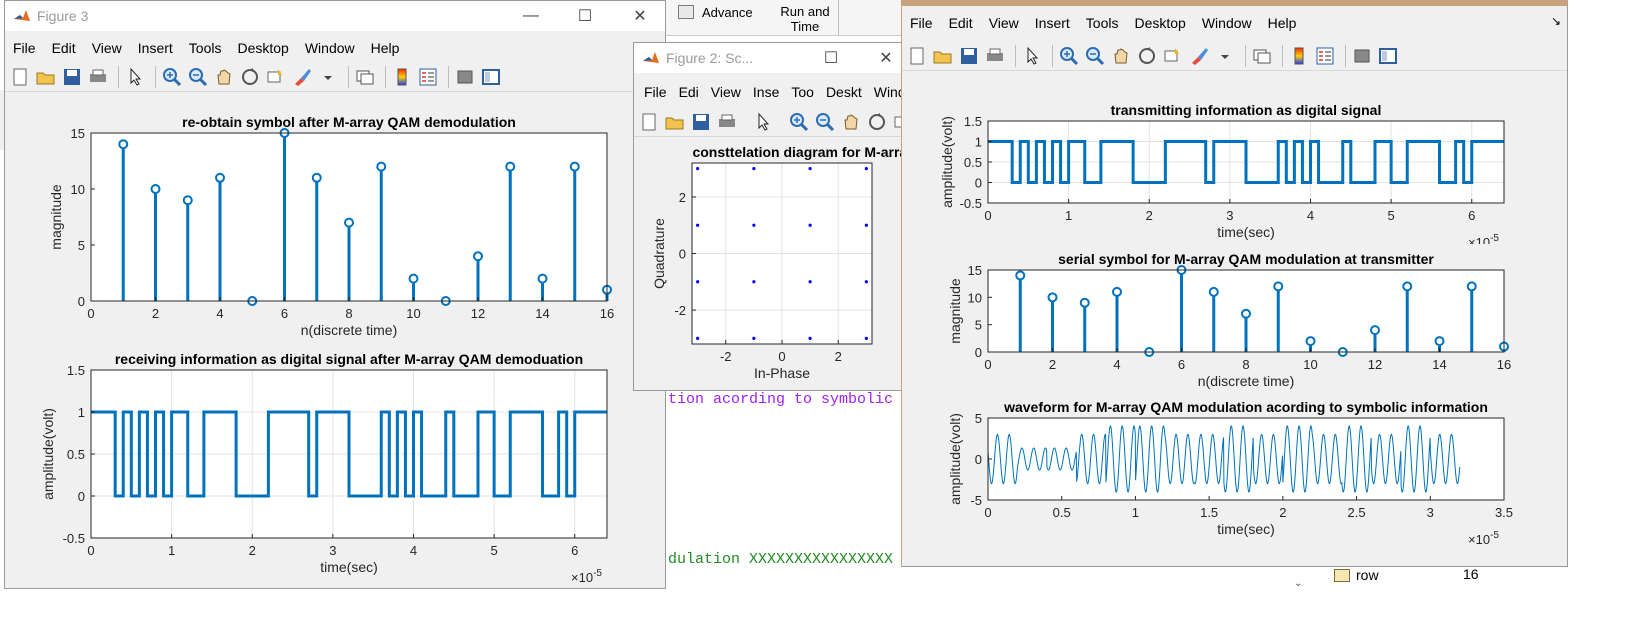  I want to click on menu-insert: Inse, so click(767, 92).